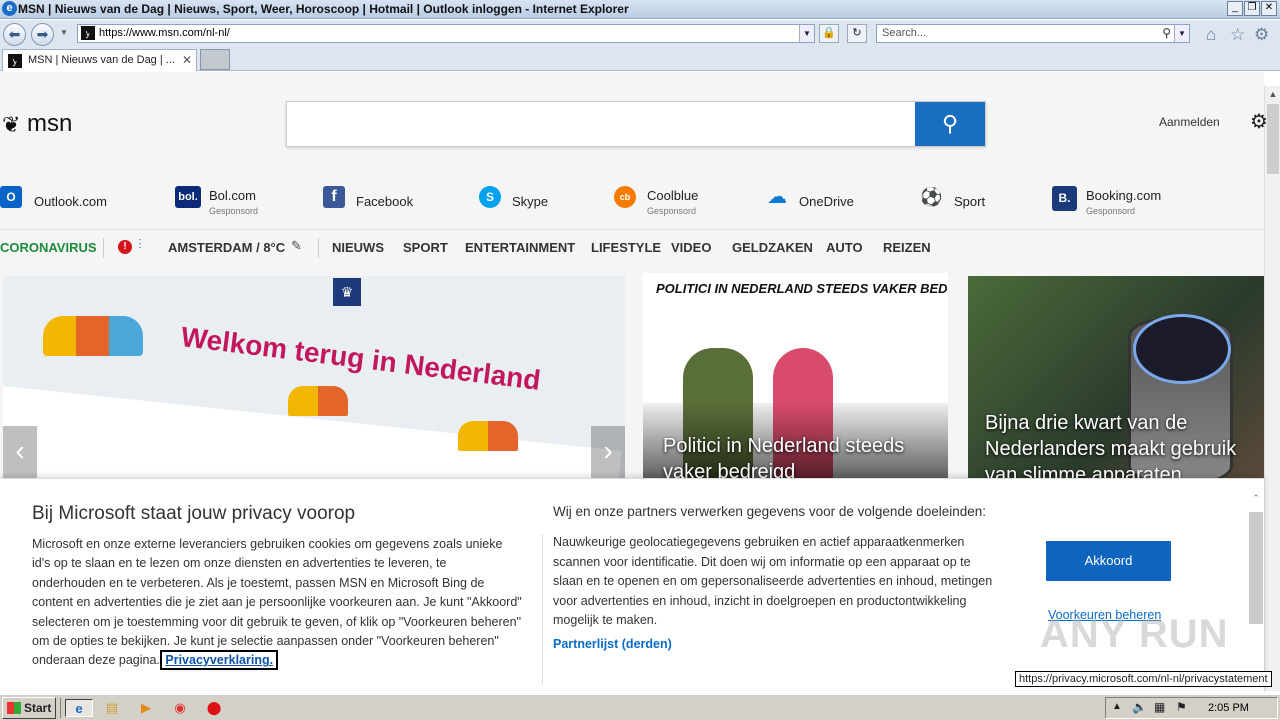 The height and width of the screenshot is (720, 1280). I want to click on tools-gear-icon: ⚙, so click(1261, 35).